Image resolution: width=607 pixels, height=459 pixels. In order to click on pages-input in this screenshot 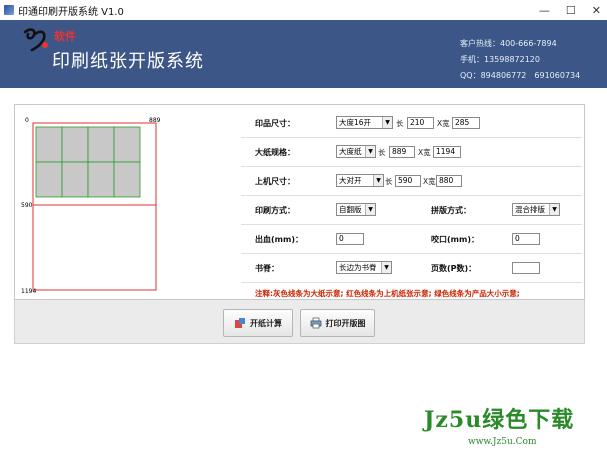, I will do `click(526, 268)`.